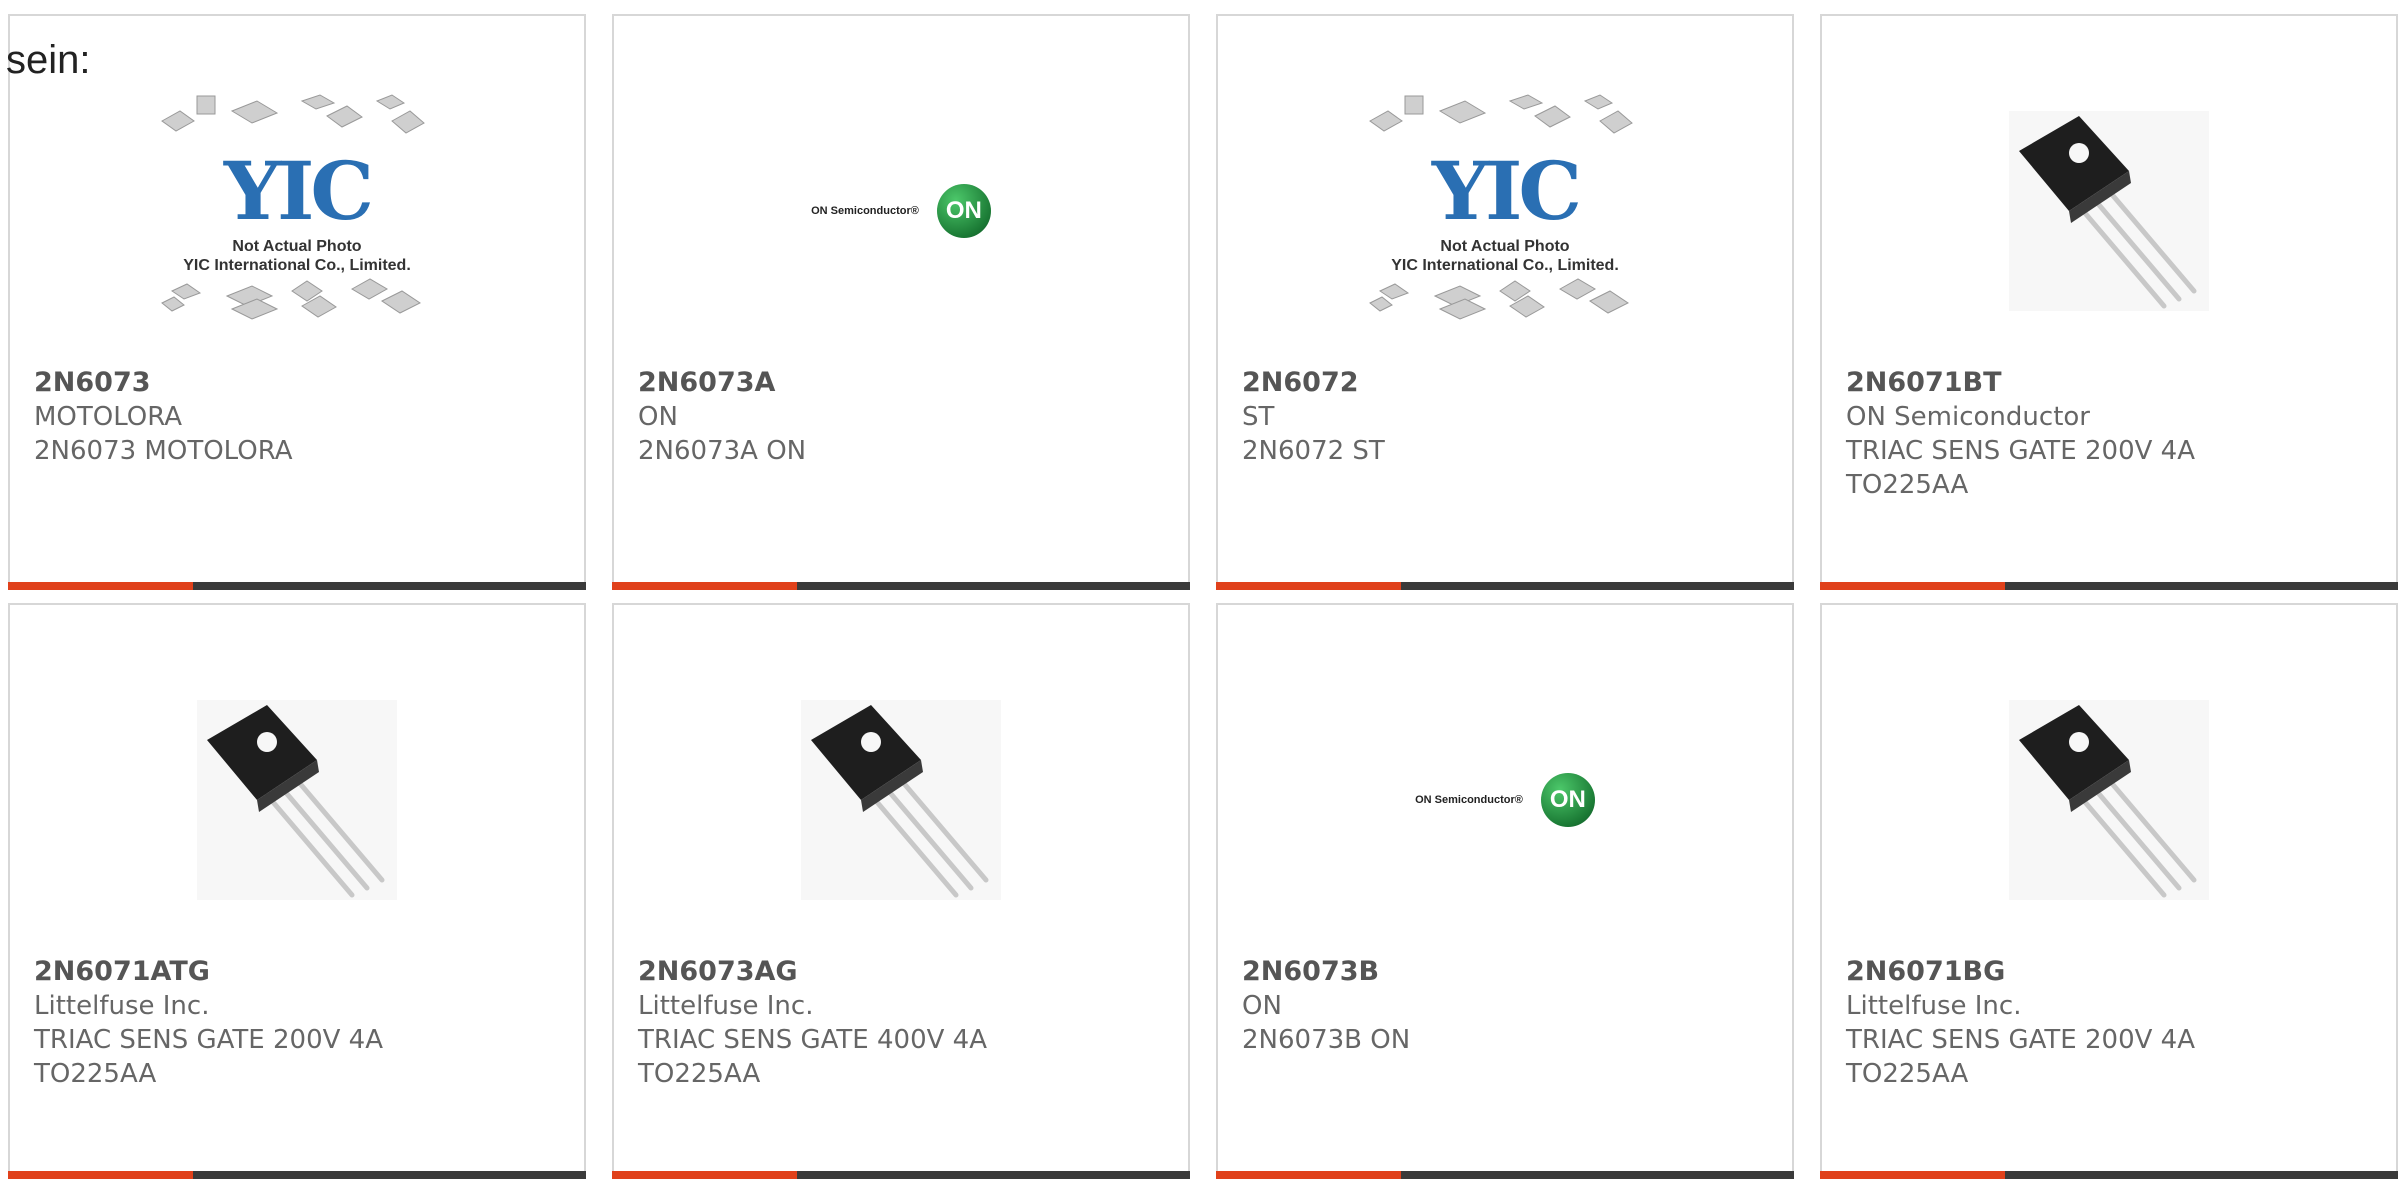  What do you see at coordinates (1258, 417) in the screenshot?
I see `manufacturer: ST` at bounding box center [1258, 417].